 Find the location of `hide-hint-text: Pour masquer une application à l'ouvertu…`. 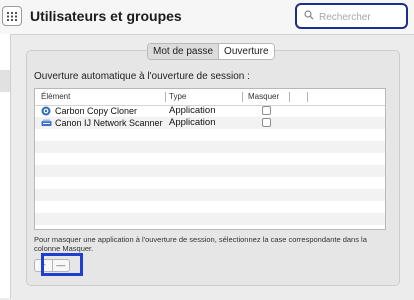

hide-hint-text: Pour masquer une application à l'ouvertu… is located at coordinates (200, 244).